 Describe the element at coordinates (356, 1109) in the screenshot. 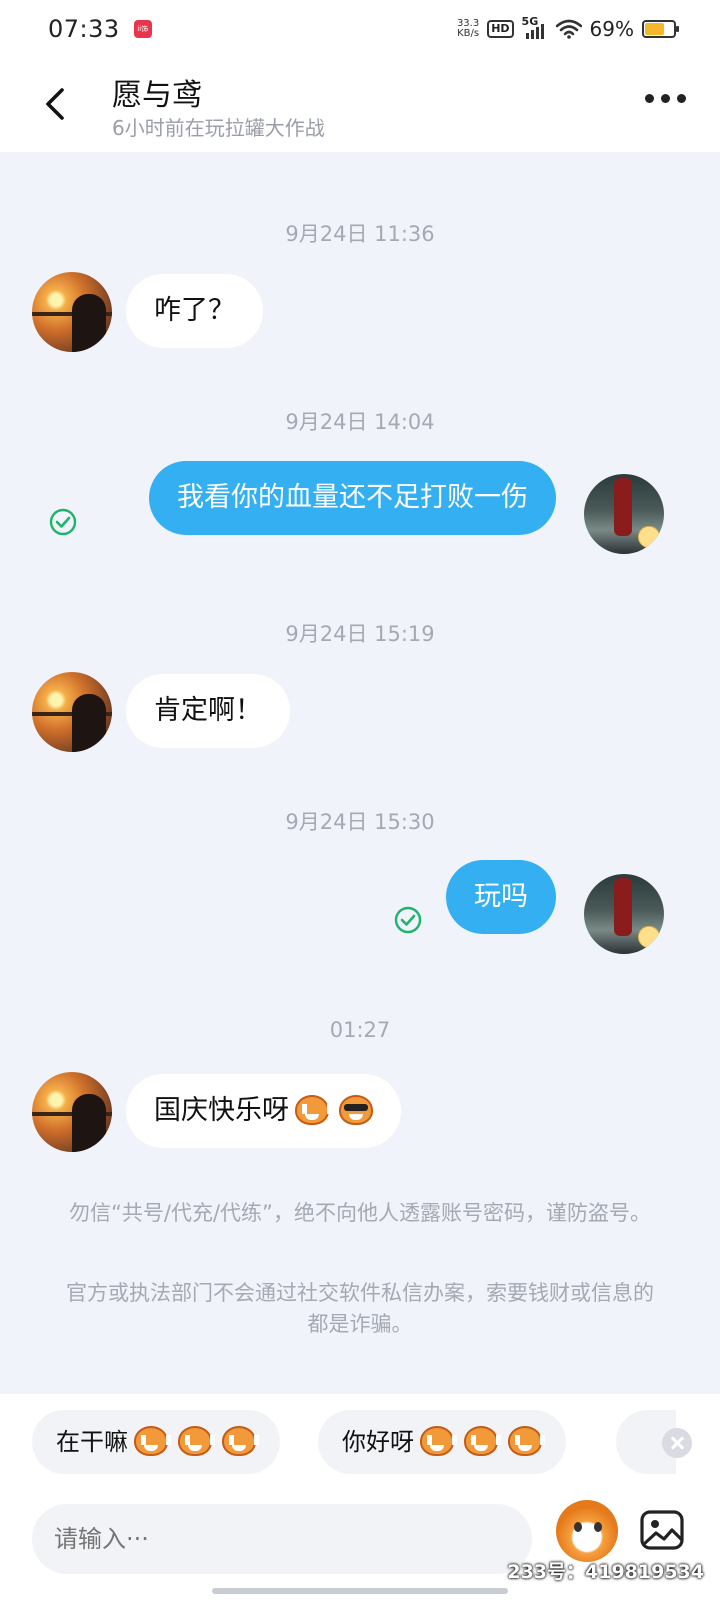

I see `cool-monkey-emoji-icon` at that location.